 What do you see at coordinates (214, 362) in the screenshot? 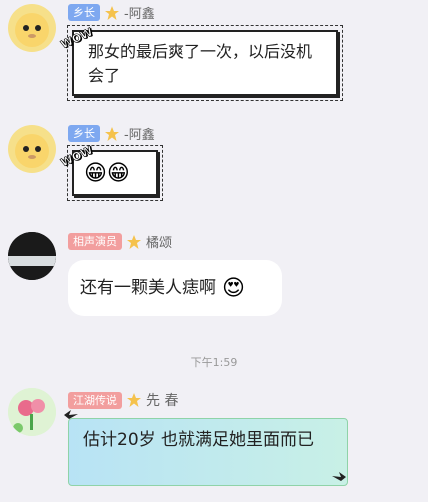
I see `timestamp: 下午1:59` at bounding box center [214, 362].